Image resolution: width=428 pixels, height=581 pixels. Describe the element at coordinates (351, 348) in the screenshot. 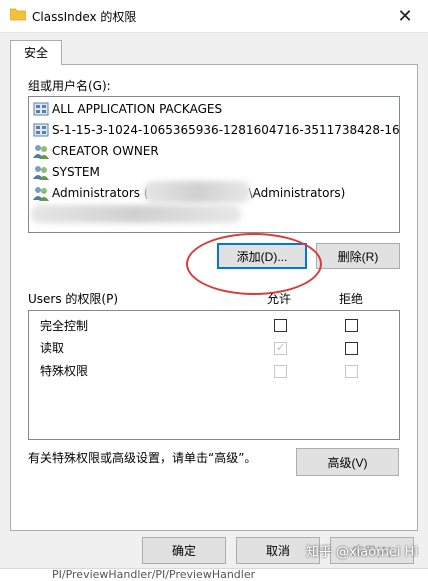

I see `deny-read-checkbox` at that location.